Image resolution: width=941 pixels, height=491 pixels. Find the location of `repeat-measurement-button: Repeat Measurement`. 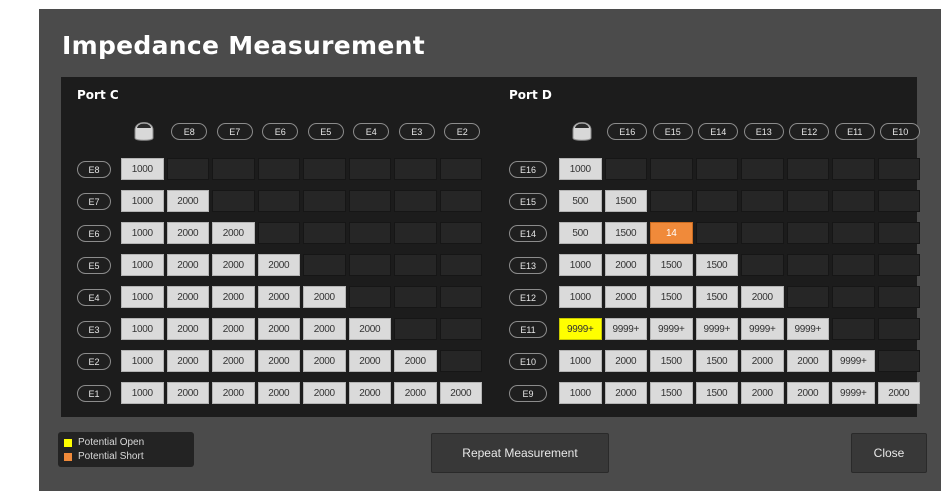

repeat-measurement-button: Repeat Measurement is located at coordinates (520, 453).